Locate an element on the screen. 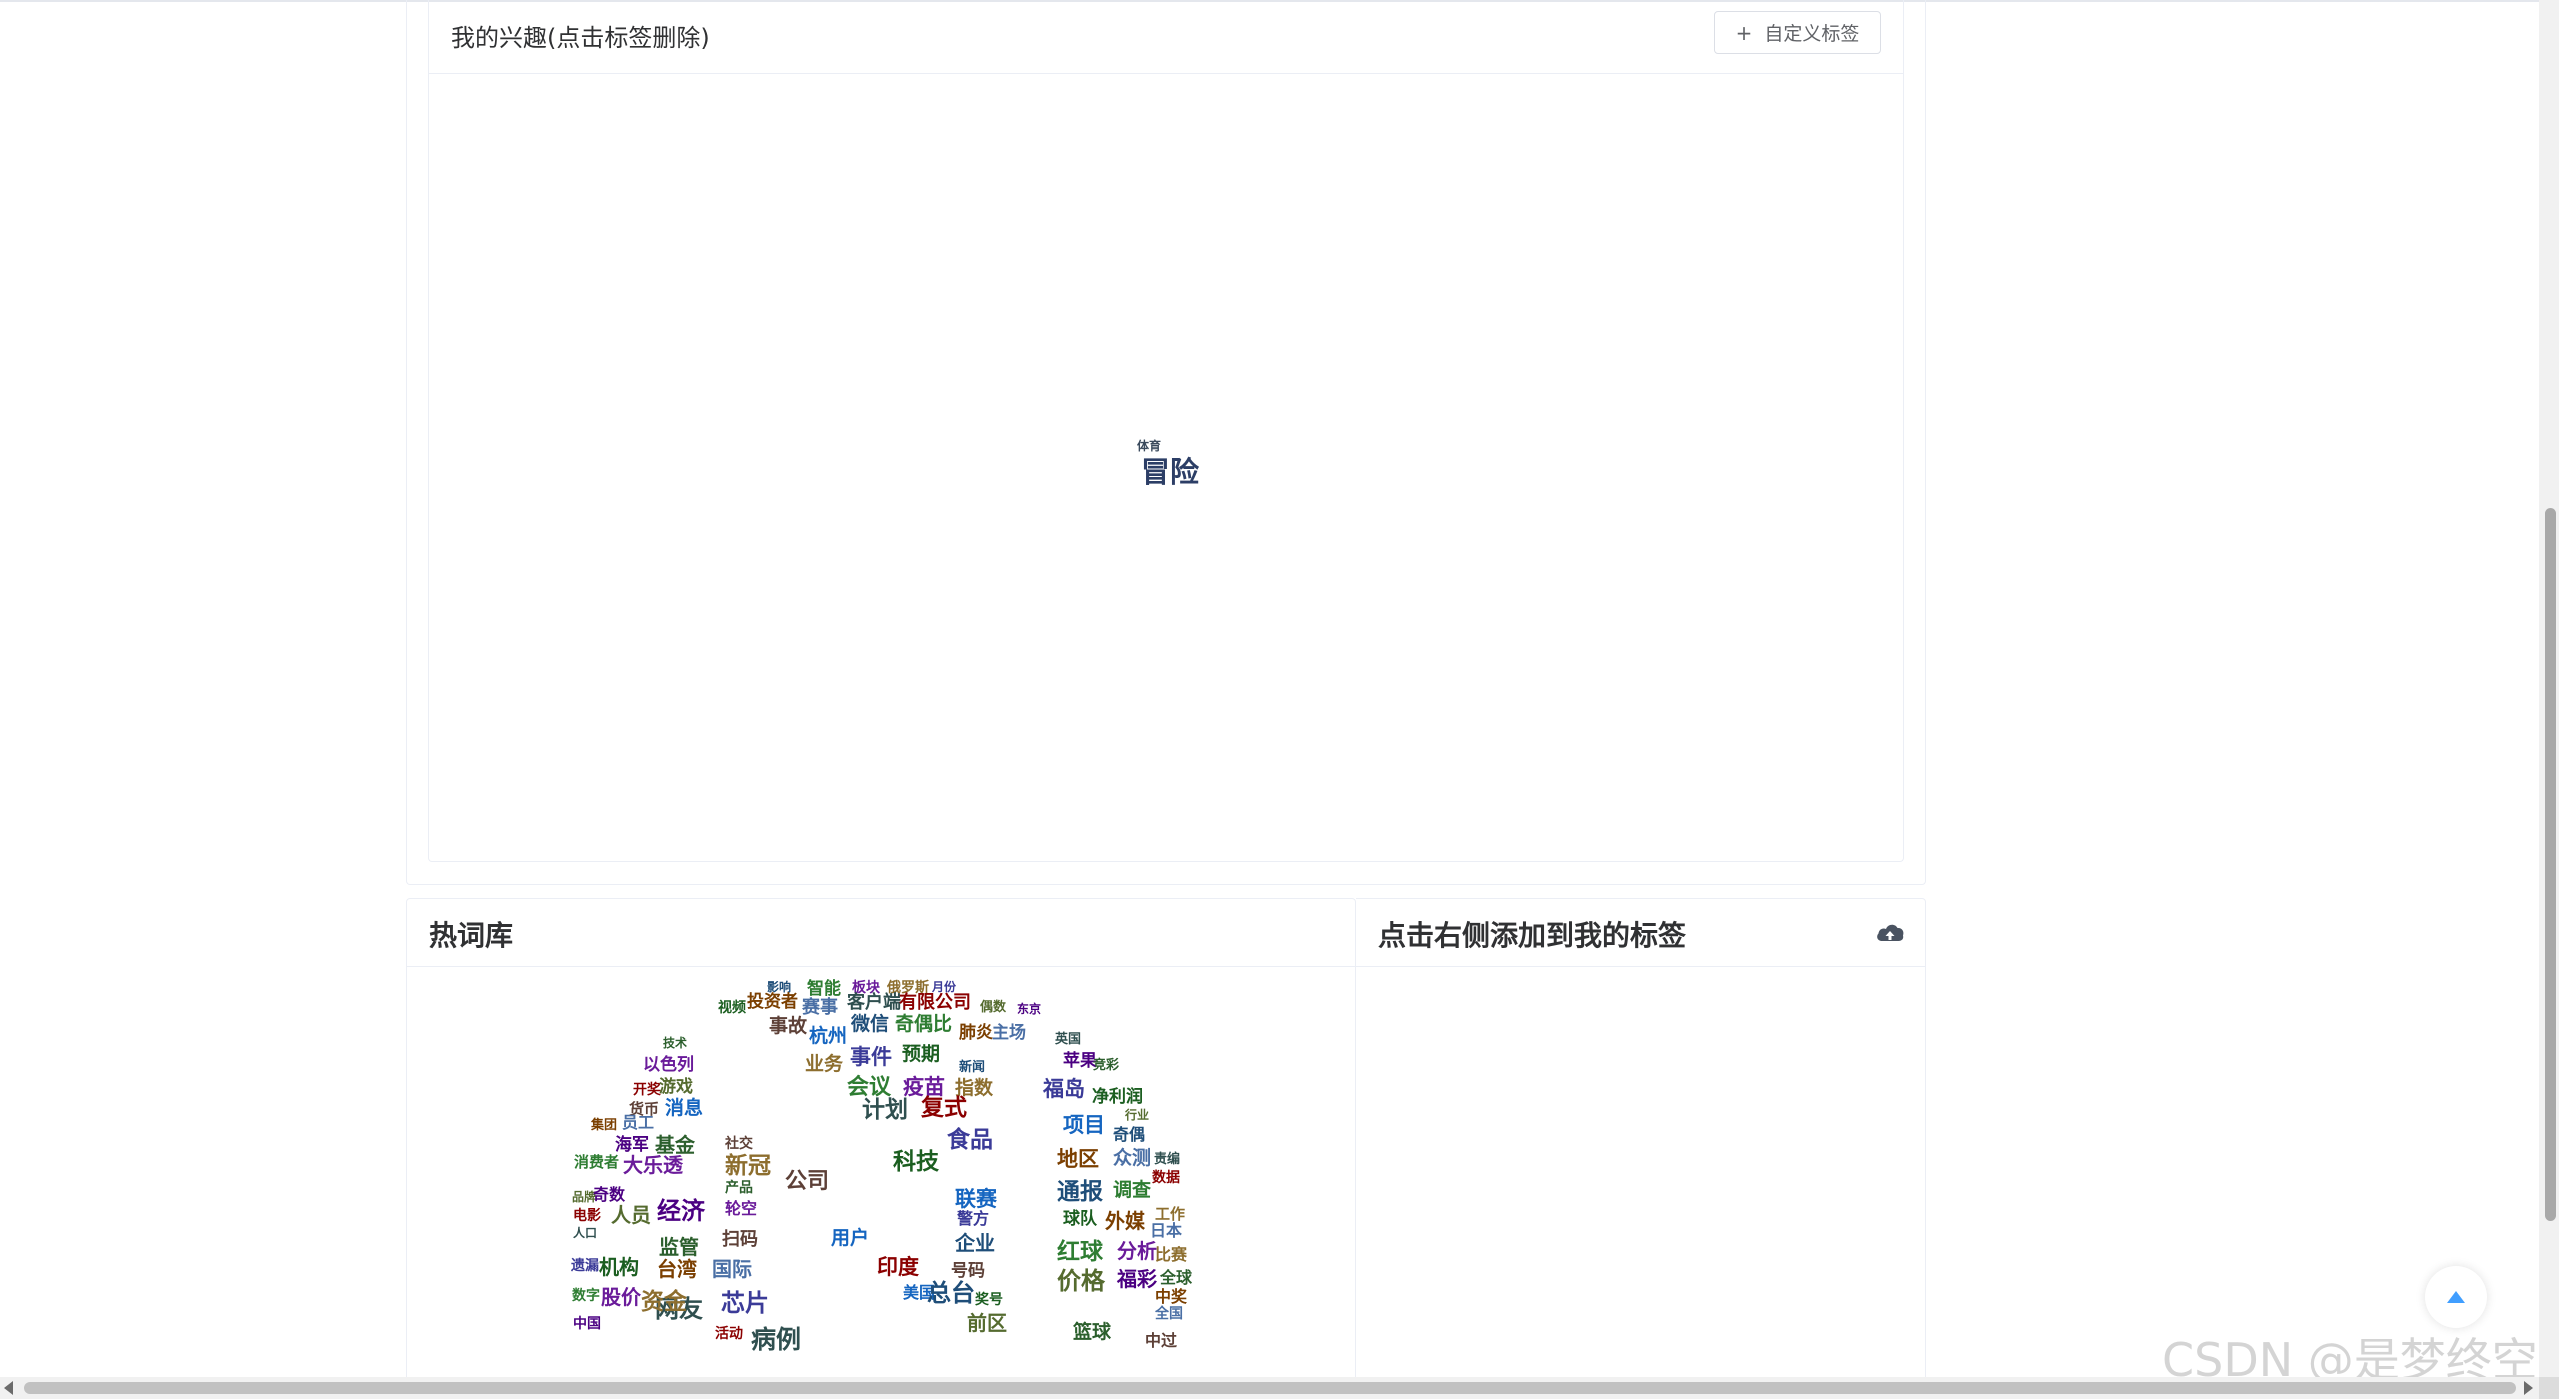 This screenshot has width=2559, height=1399. hot-word: 科技 is located at coordinates (916, 1162).